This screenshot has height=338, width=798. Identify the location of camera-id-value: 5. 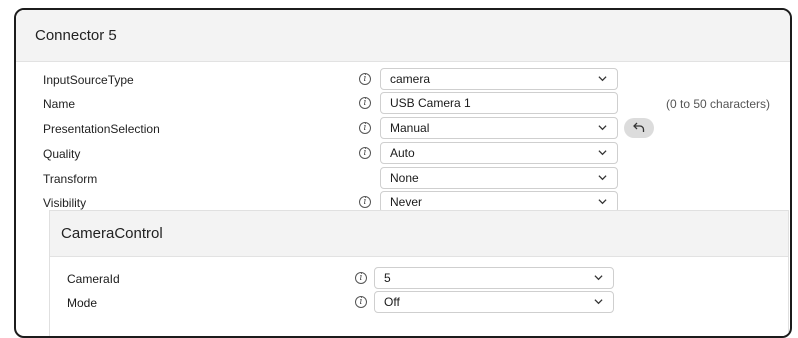
(387, 278).